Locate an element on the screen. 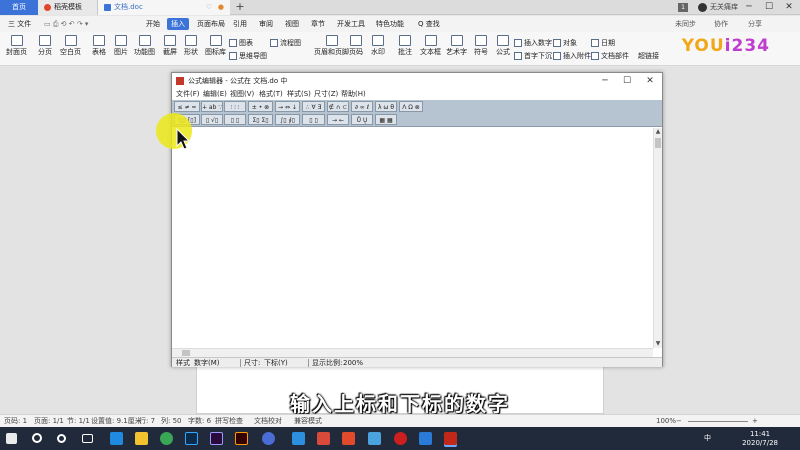 Image resolution: width=800 pixels, height=450 pixels. palette-spaces: ∔ ab ∵ is located at coordinates (212, 106).